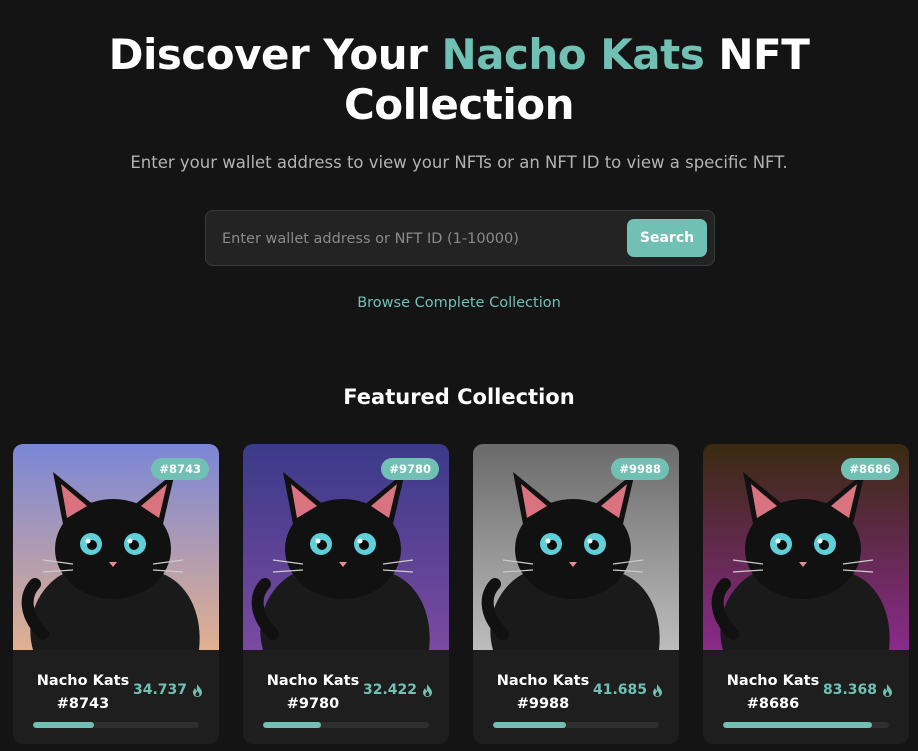  I want to click on nft-score-value: 83.368, so click(849, 690).